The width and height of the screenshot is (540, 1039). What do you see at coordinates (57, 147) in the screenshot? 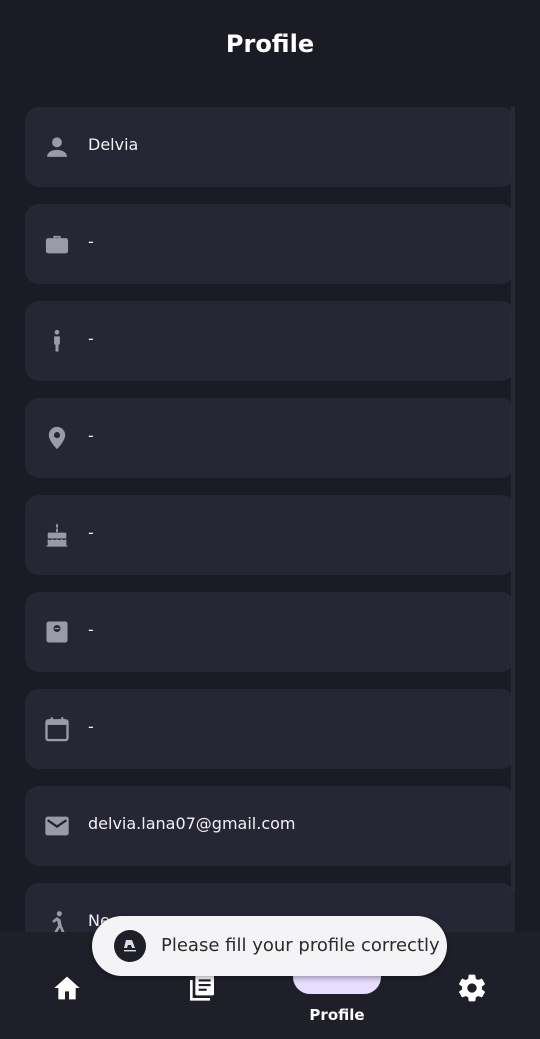
I see `person-icon` at bounding box center [57, 147].